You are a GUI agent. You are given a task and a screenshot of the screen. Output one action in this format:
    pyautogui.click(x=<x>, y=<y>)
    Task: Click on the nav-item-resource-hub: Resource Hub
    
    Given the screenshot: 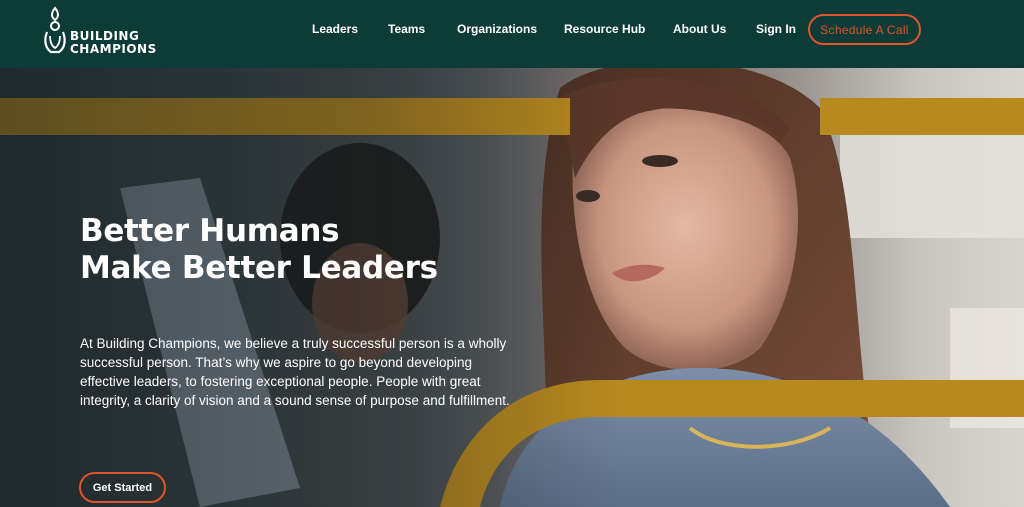 What is the action you would take?
    pyautogui.click(x=604, y=29)
    